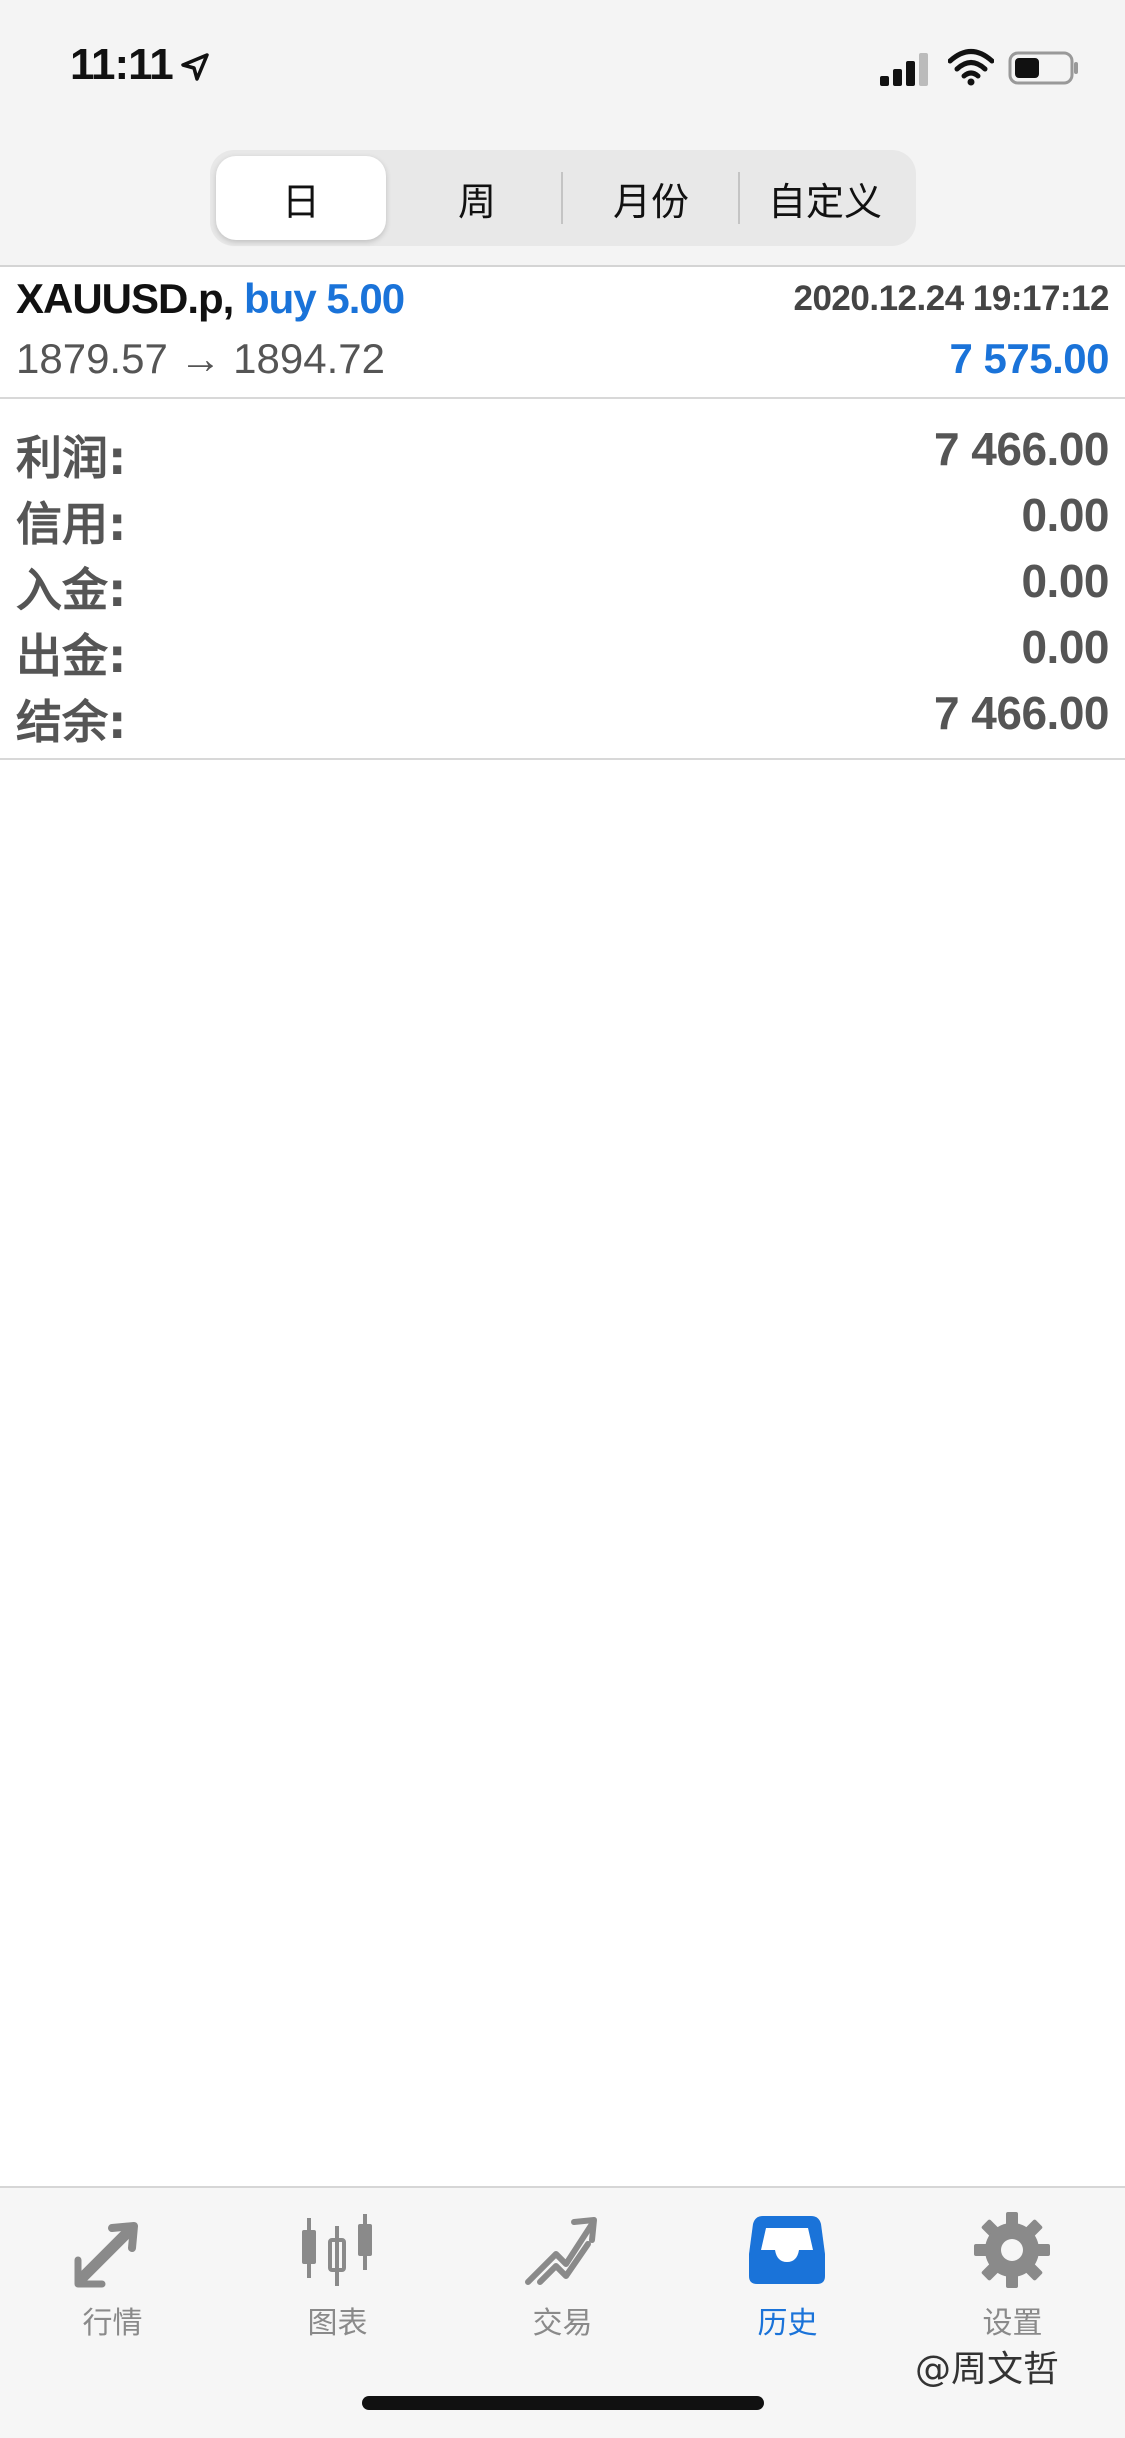  I want to click on trade-symbol-line: XAUUSD.p, buy 5.00, so click(210, 299).